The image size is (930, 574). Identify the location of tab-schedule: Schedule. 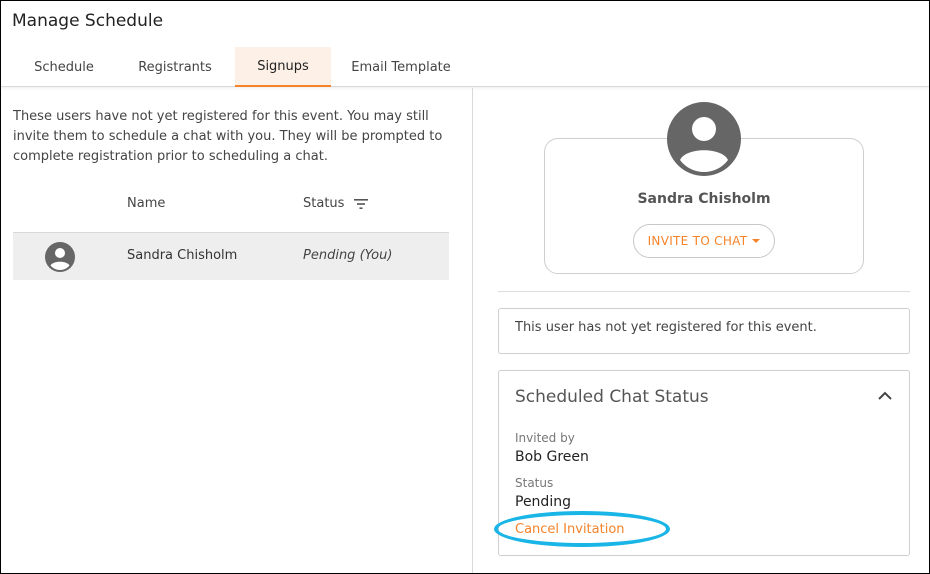
(64, 67).